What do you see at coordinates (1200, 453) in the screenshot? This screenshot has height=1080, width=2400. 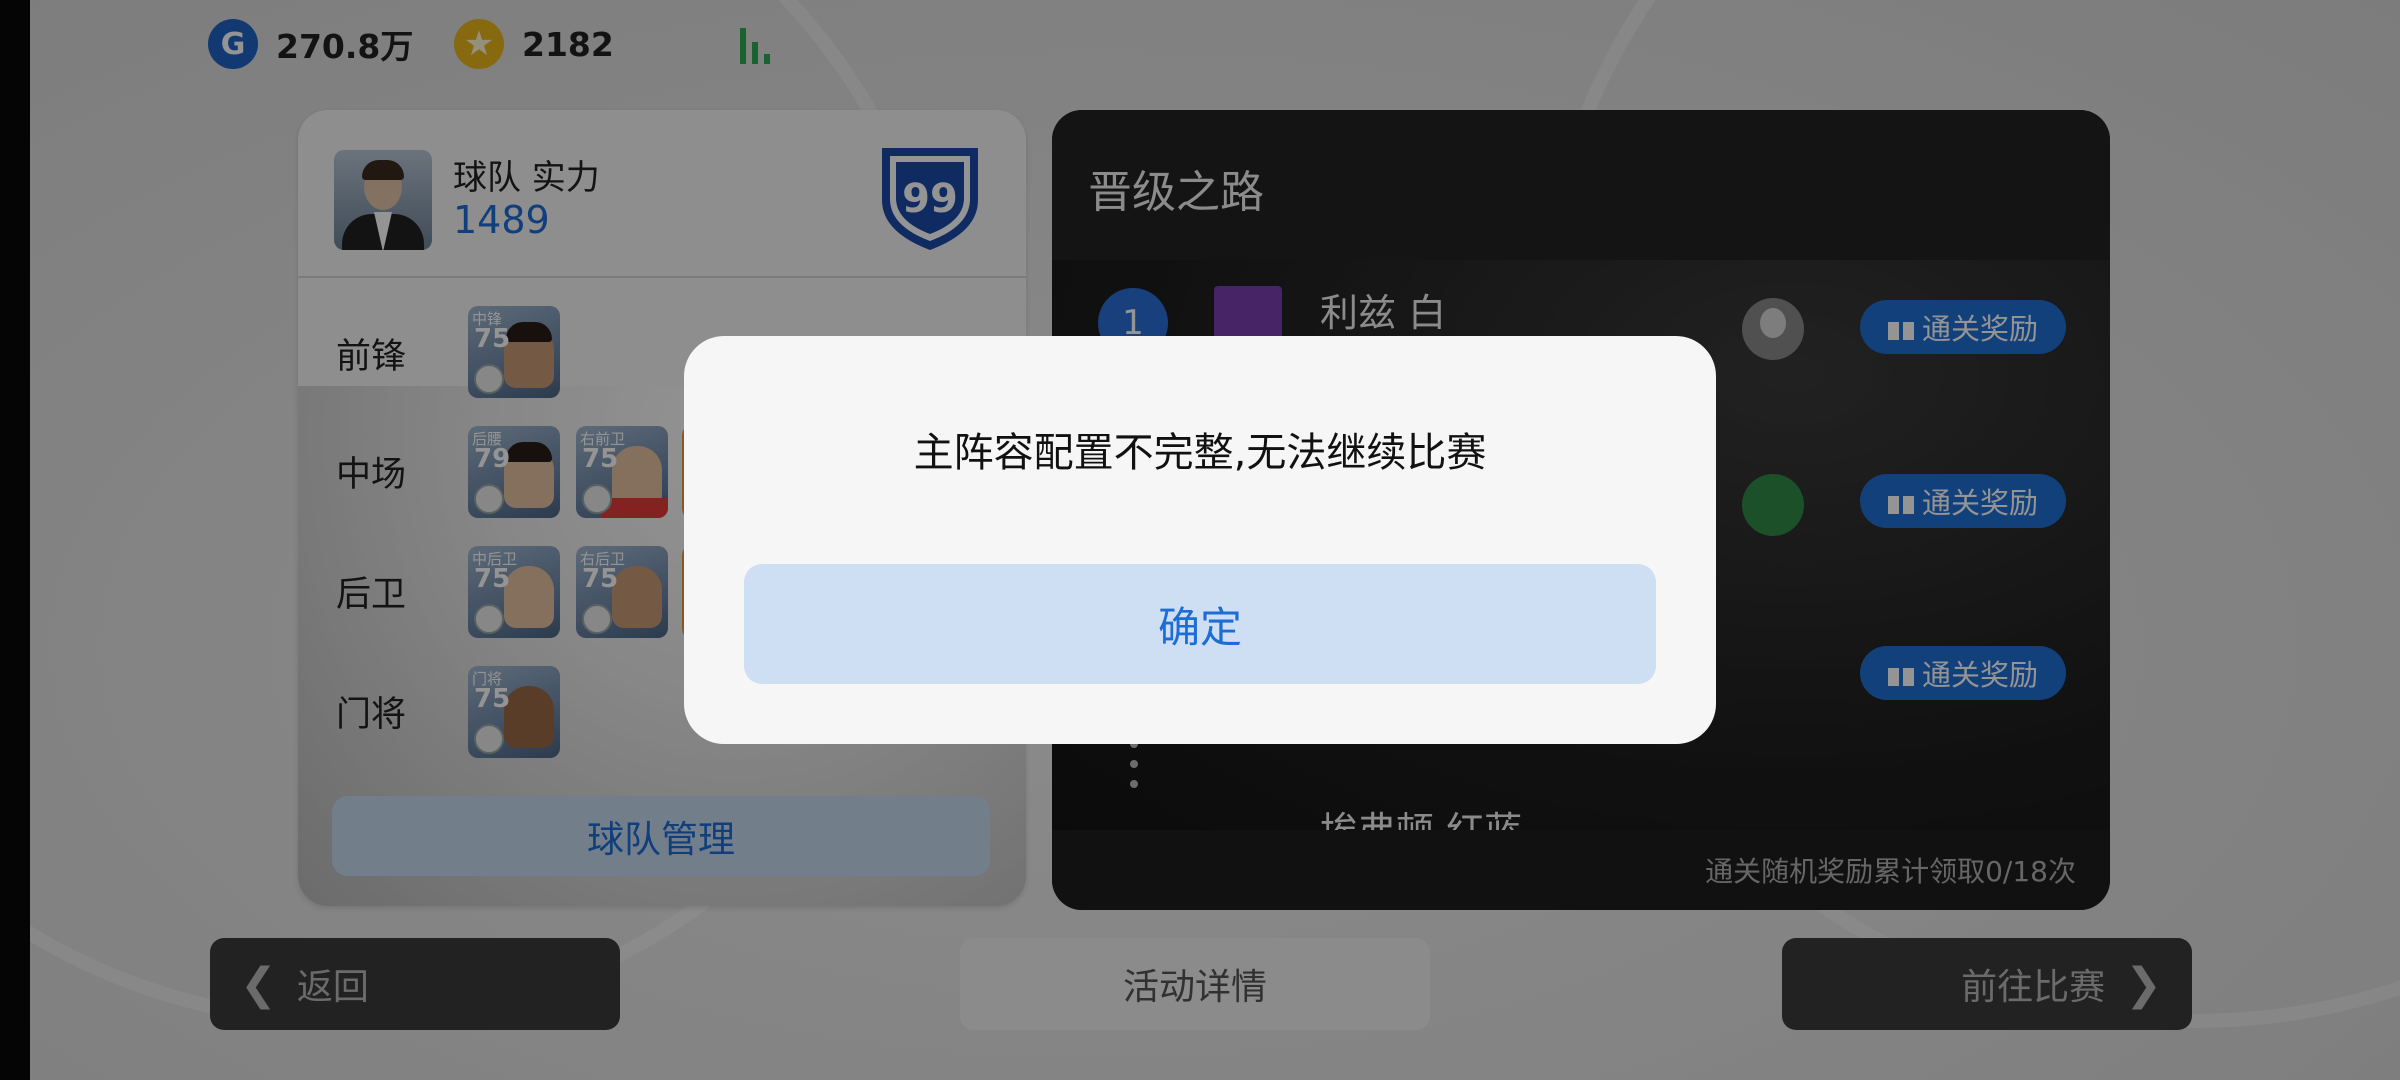 I see `dialog-message: 主阵容配置不完整,无法继续比赛` at bounding box center [1200, 453].